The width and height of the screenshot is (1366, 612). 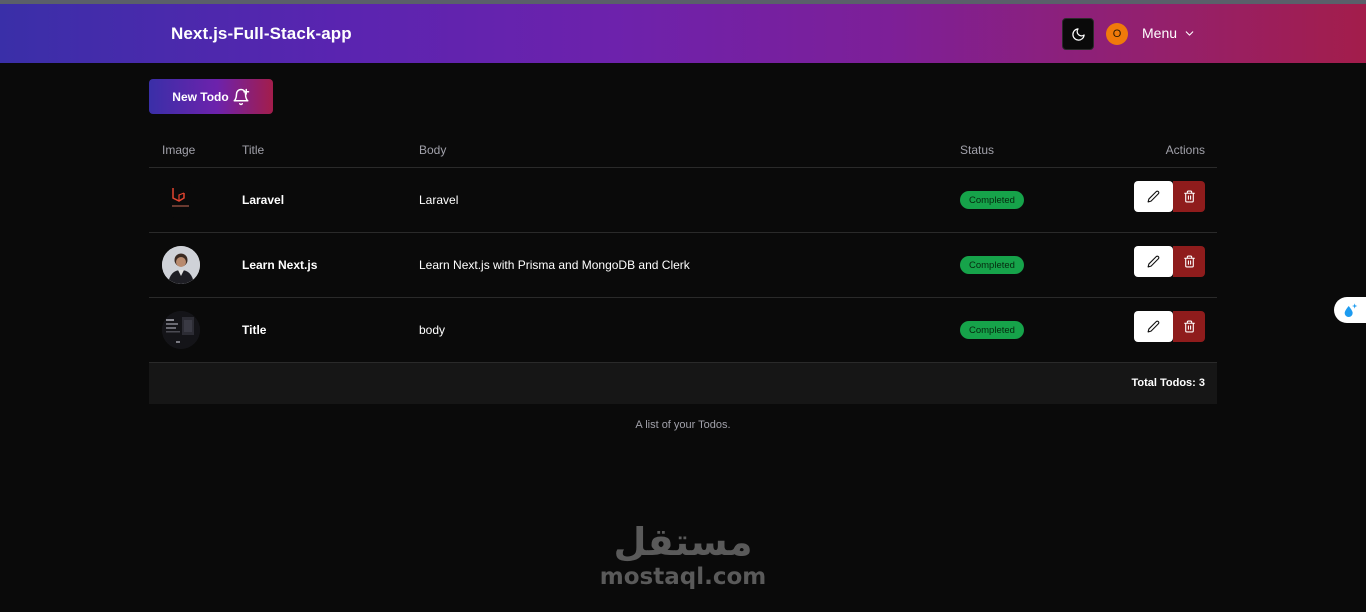 What do you see at coordinates (1185, 150) in the screenshot?
I see `column-actions: Actions` at bounding box center [1185, 150].